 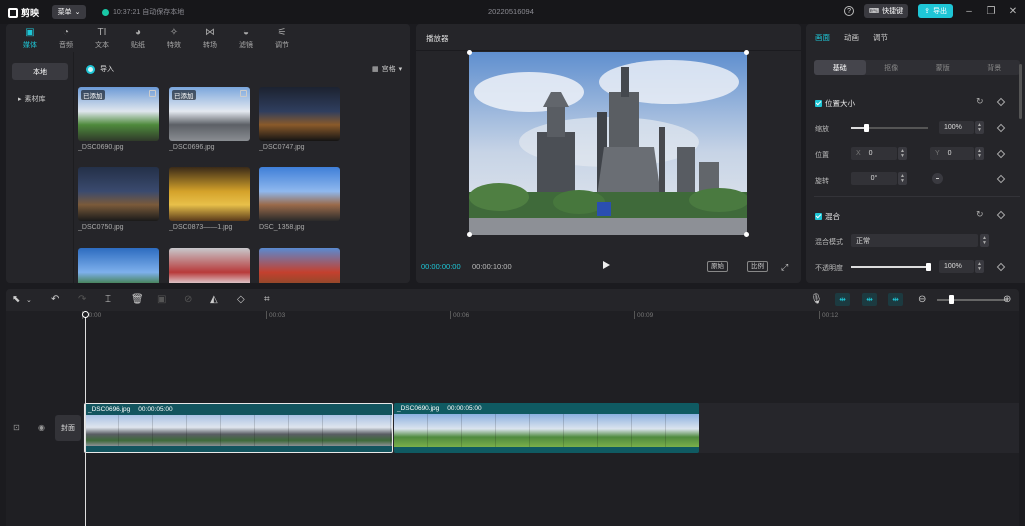 What do you see at coordinates (717, 266) in the screenshot?
I see `original-button: 原始` at bounding box center [717, 266].